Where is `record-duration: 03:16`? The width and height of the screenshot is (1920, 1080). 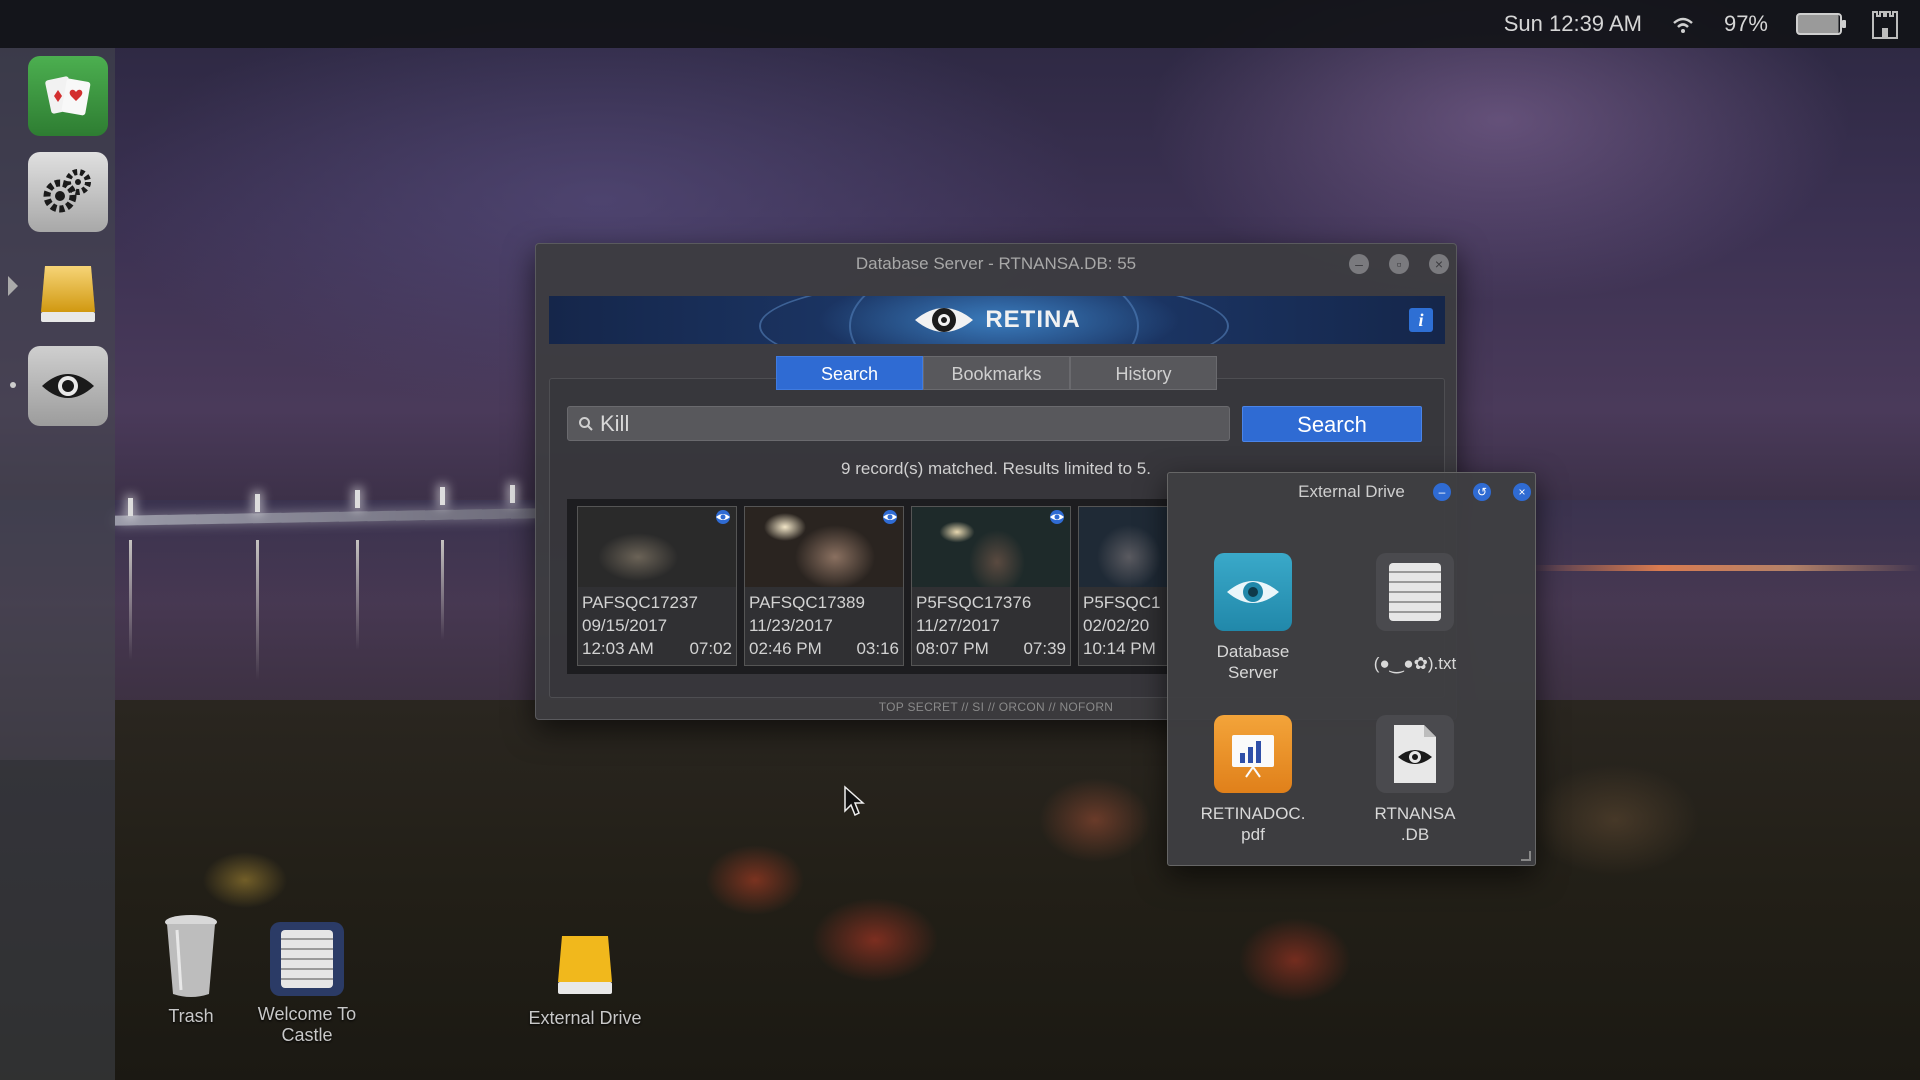 record-duration: 03:16 is located at coordinates (877, 648).